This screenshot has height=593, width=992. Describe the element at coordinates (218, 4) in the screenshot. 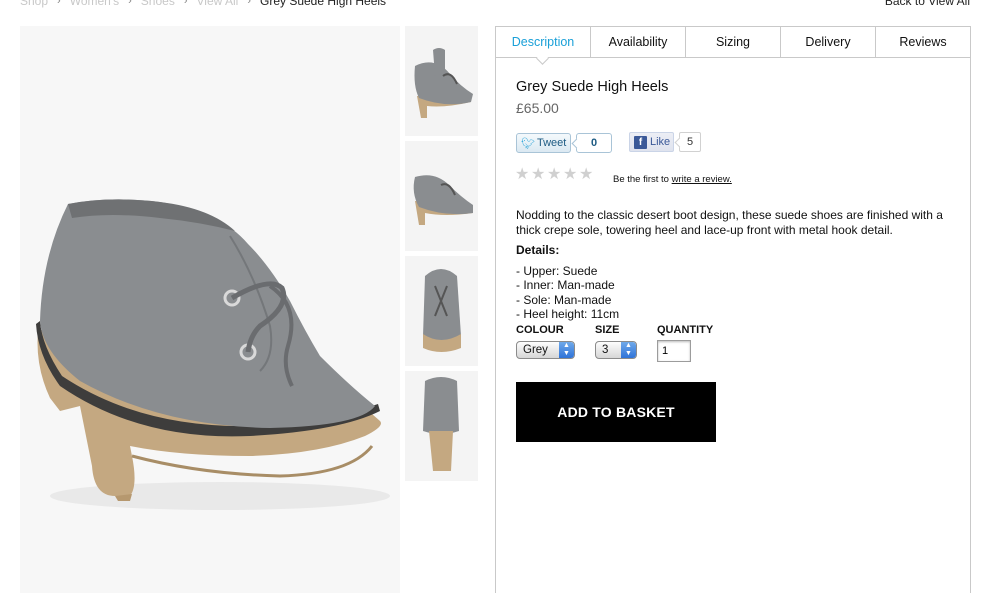

I see `breadcrumb-item-view-all: View All` at that location.